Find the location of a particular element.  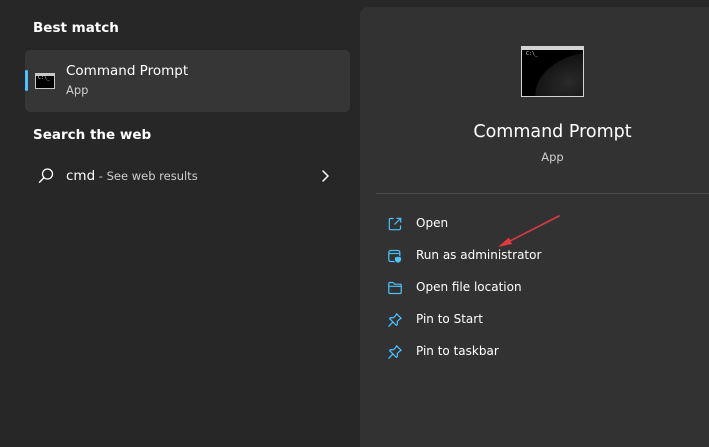

folder-icon is located at coordinates (395, 288).